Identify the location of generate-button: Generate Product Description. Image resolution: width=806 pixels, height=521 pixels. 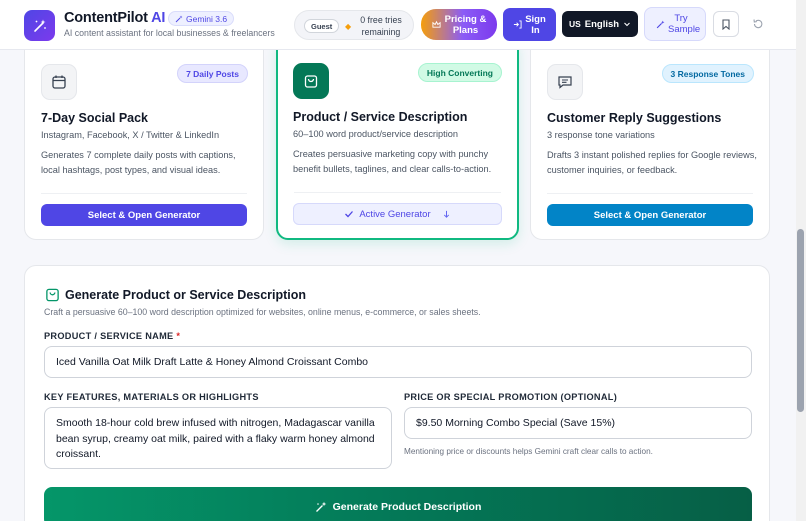
(398, 504).